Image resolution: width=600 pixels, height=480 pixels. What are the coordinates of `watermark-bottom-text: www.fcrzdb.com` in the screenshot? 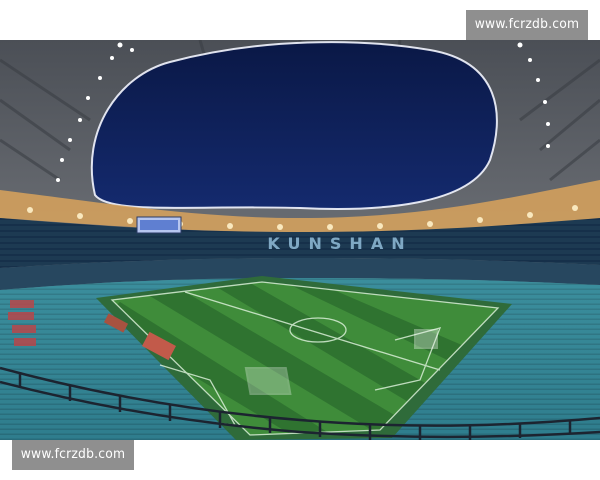 It's located at (73, 454).